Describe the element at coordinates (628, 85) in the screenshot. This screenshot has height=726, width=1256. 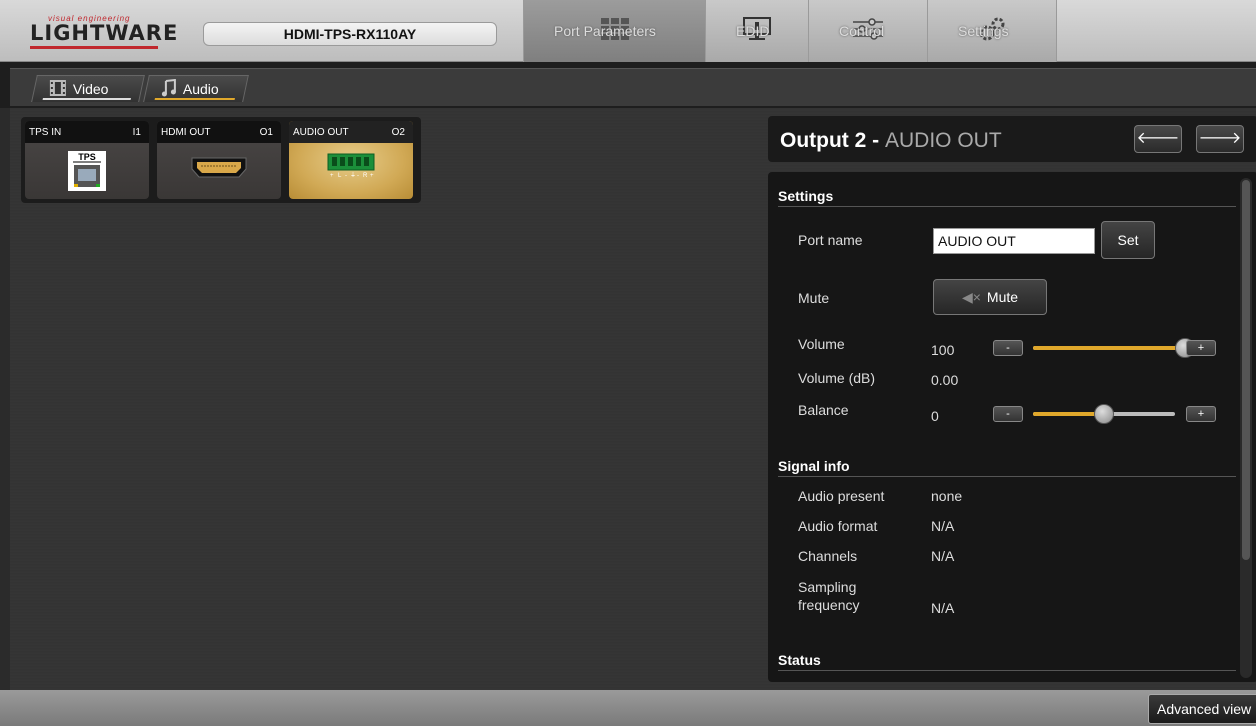
I see `sub-tab-bar: Video Audio` at that location.